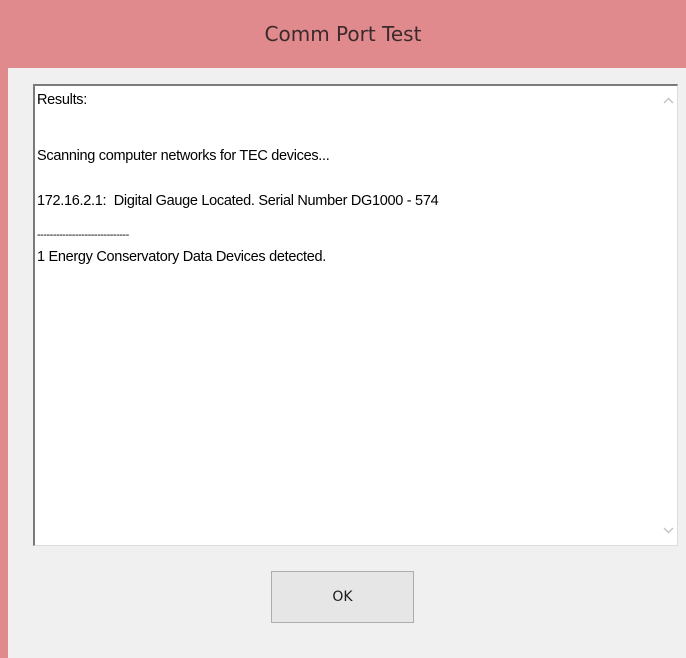 This screenshot has height=658, width=686. Describe the element at coordinates (62, 100) in the screenshot. I see `results-heading: Results:` at that location.